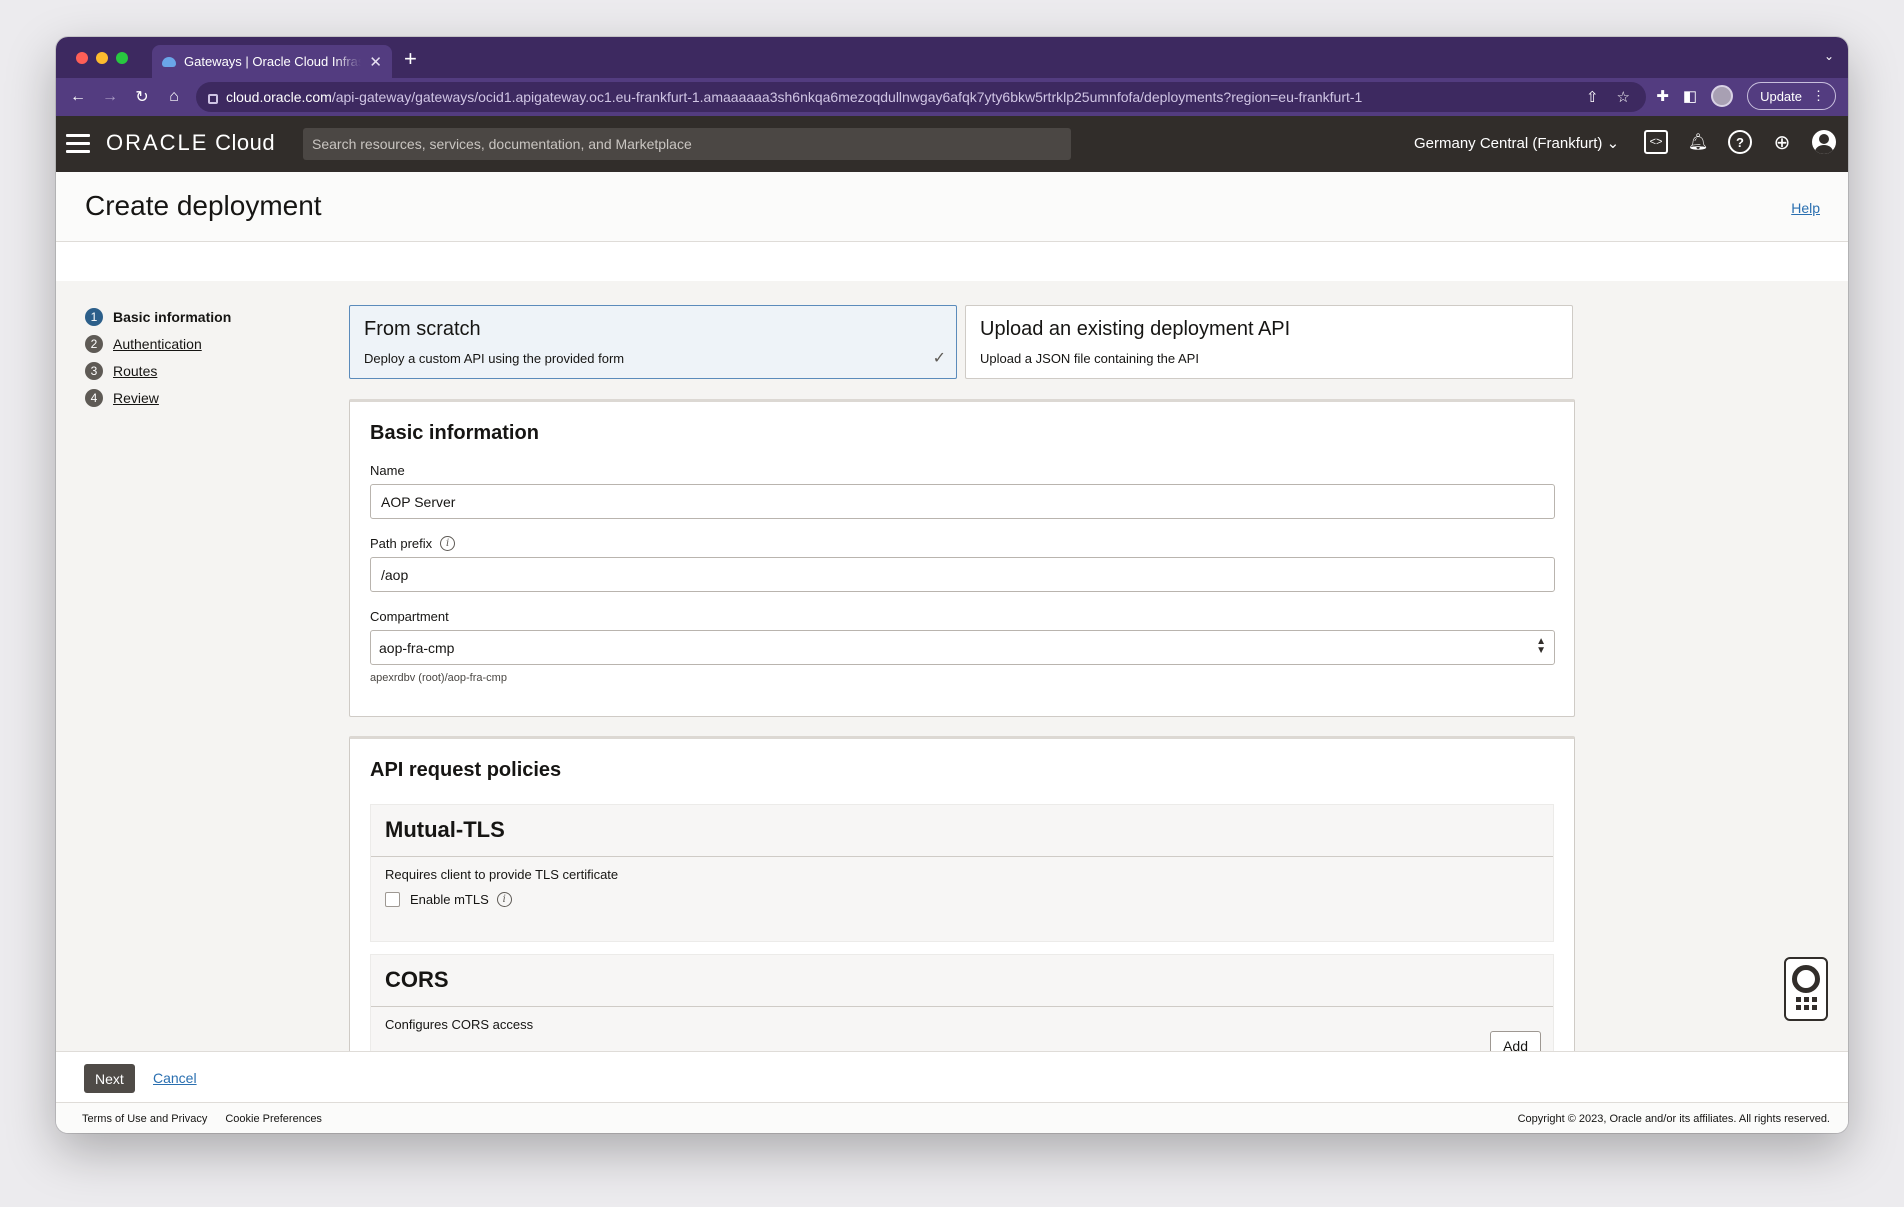  What do you see at coordinates (1824, 142) in the screenshot?
I see `user-profile-icon` at bounding box center [1824, 142].